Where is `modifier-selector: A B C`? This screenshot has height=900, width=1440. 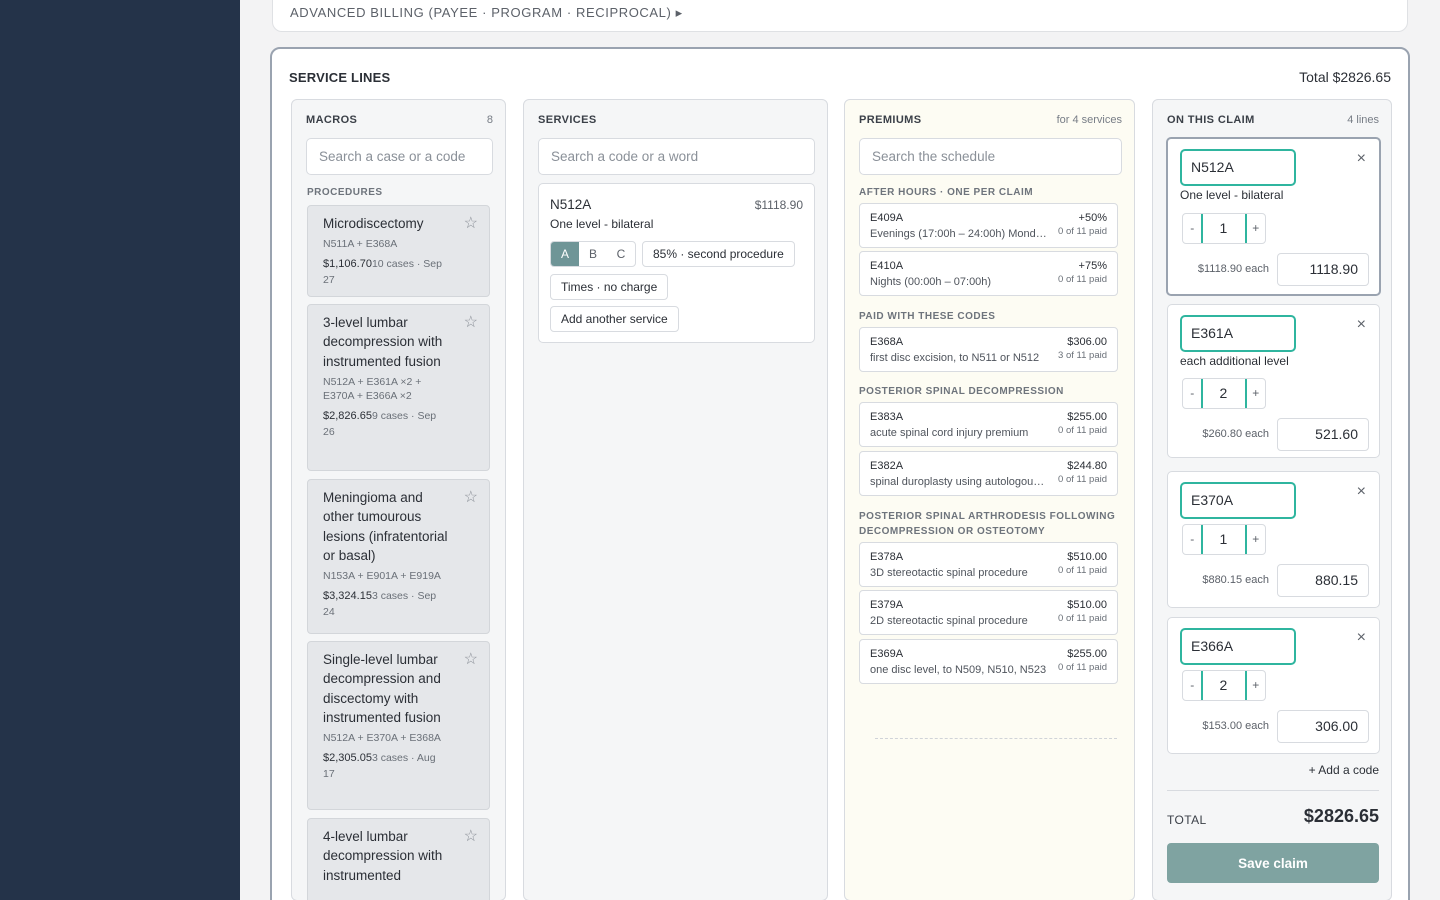 modifier-selector: A B C is located at coordinates (593, 254).